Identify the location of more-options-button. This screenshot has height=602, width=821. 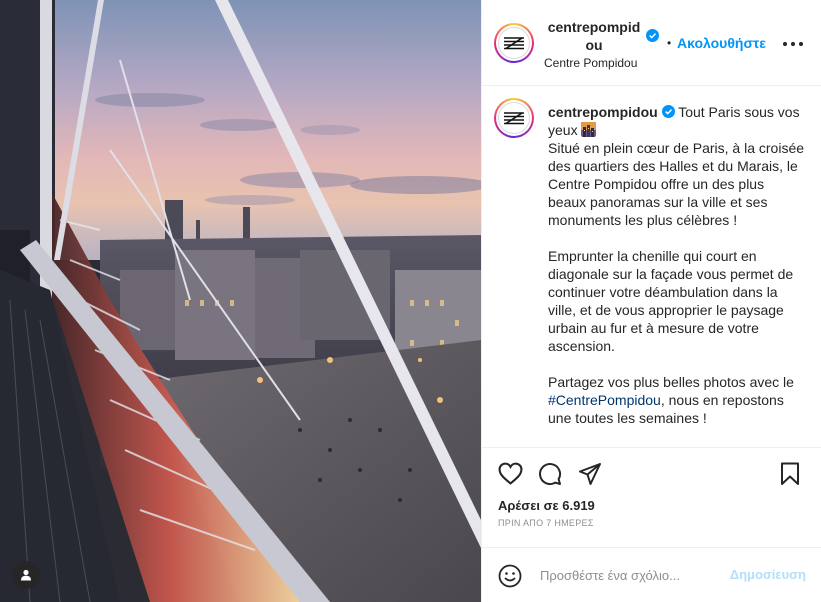
(793, 44).